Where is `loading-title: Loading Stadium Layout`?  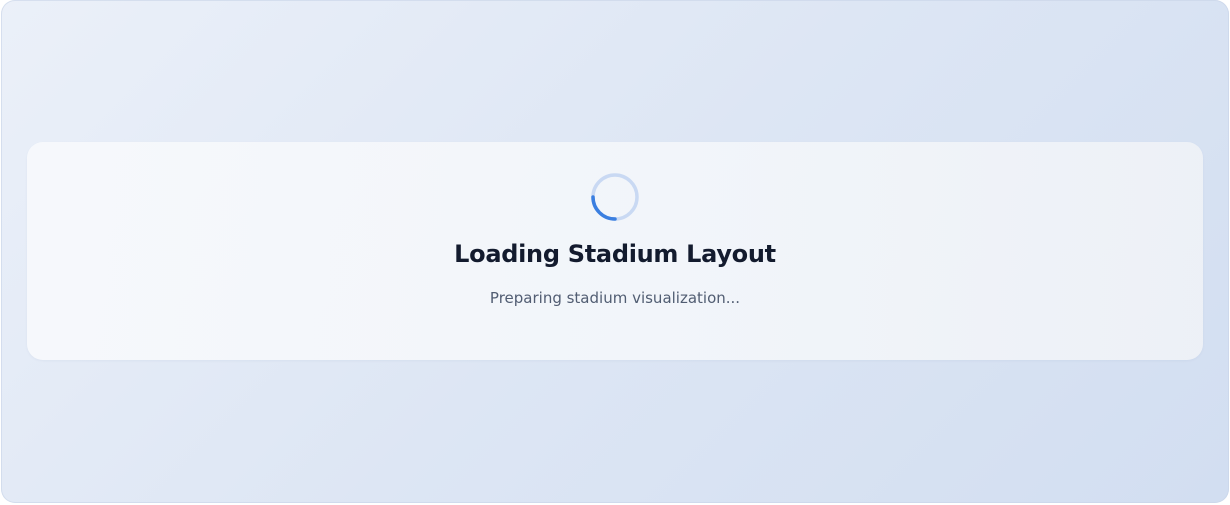 loading-title: Loading Stadium Layout is located at coordinates (615, 254).